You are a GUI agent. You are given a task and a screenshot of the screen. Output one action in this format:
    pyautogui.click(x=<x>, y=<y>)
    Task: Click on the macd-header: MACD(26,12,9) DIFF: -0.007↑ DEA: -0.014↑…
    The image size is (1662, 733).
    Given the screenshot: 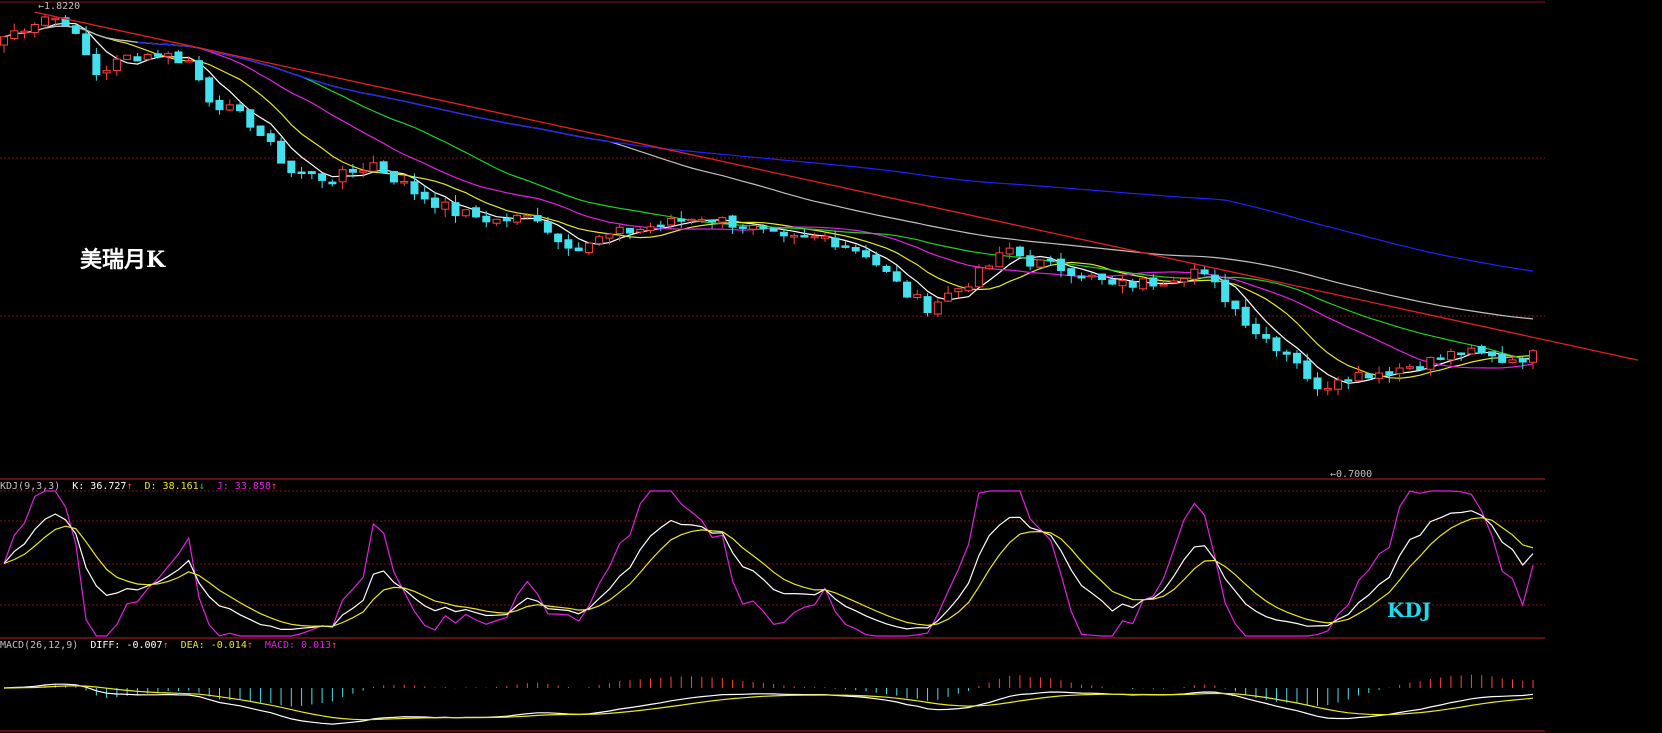 What is the action you would take?
    pyautogui.click(x=168, y=645)
    